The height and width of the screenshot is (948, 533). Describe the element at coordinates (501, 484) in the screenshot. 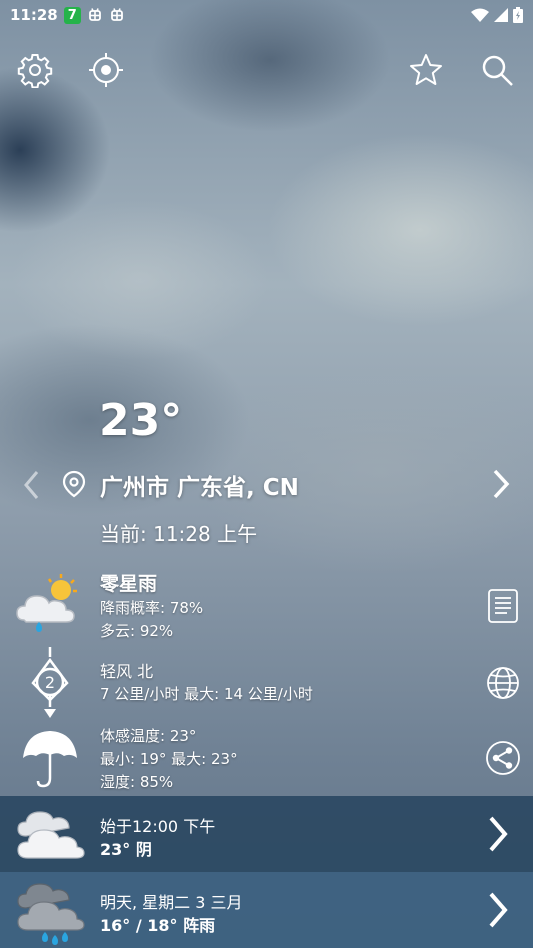

I see `next-location-chevron-icon` at that location.